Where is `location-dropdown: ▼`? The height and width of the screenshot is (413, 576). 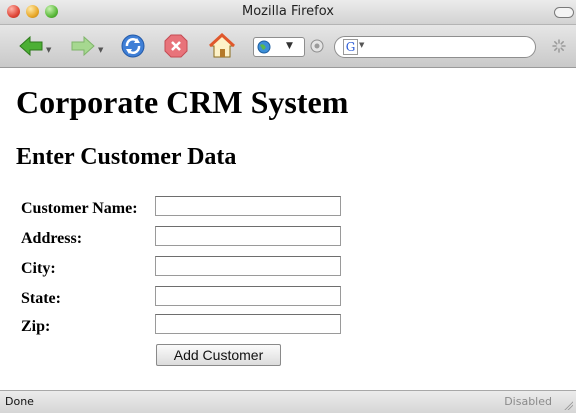
location-dropdown: ▼ is located at coordinates (279, 47).